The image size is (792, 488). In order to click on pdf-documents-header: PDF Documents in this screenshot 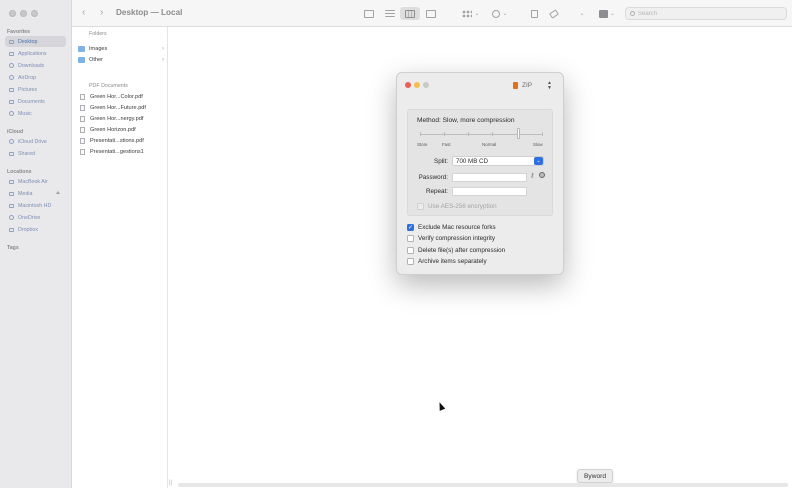, I will do `click(108, 86)`.